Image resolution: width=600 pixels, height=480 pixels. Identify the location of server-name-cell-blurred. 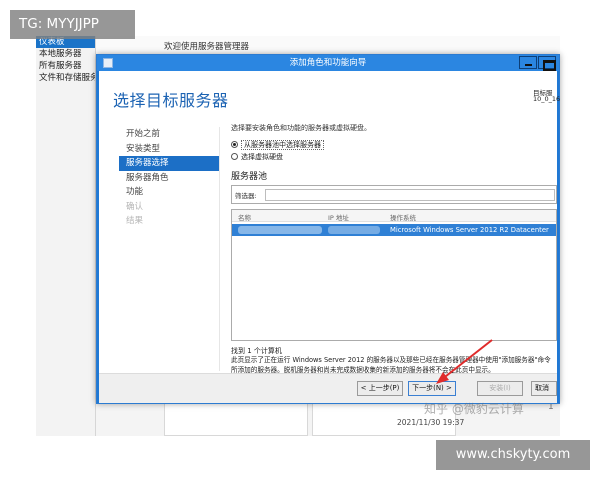
(280, 230).